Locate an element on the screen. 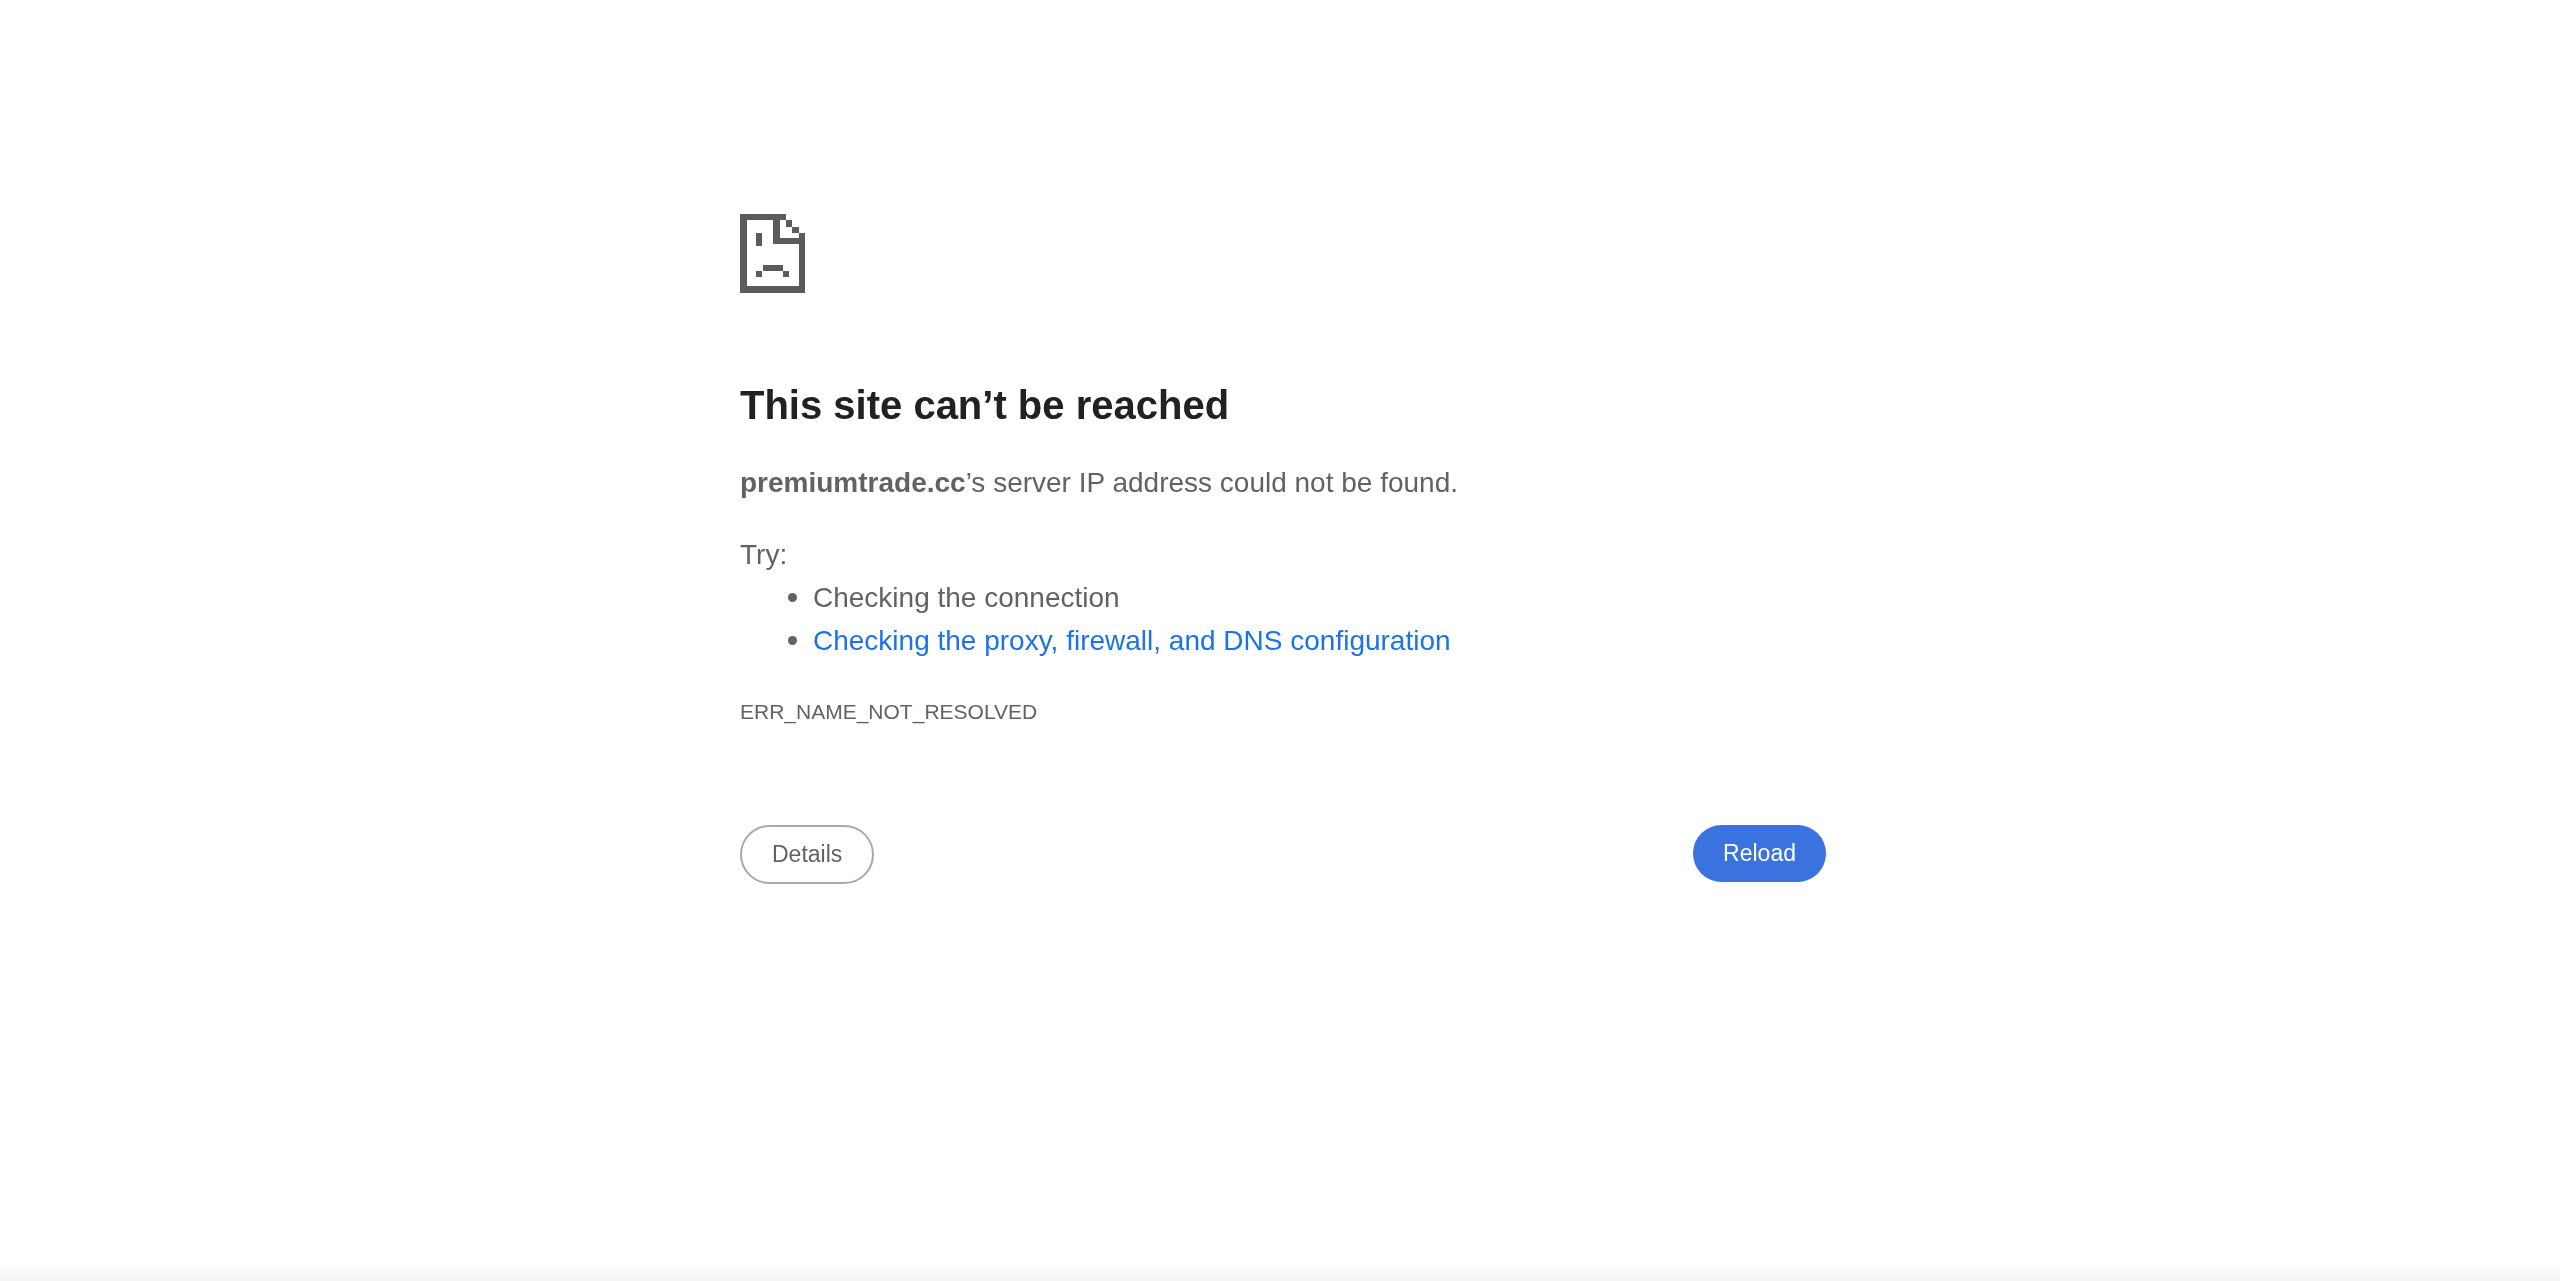  details-button: Details is located at coordinates (807, 854).